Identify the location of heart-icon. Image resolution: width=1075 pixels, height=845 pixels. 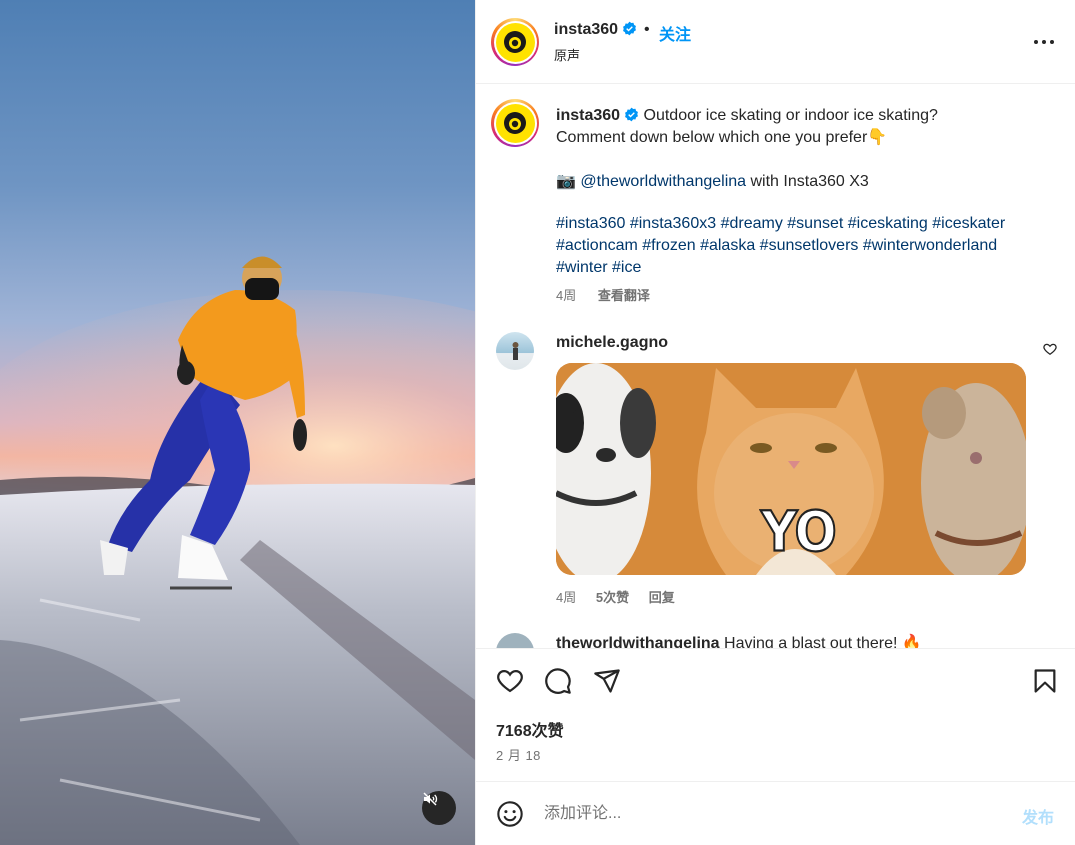
(510, 681).